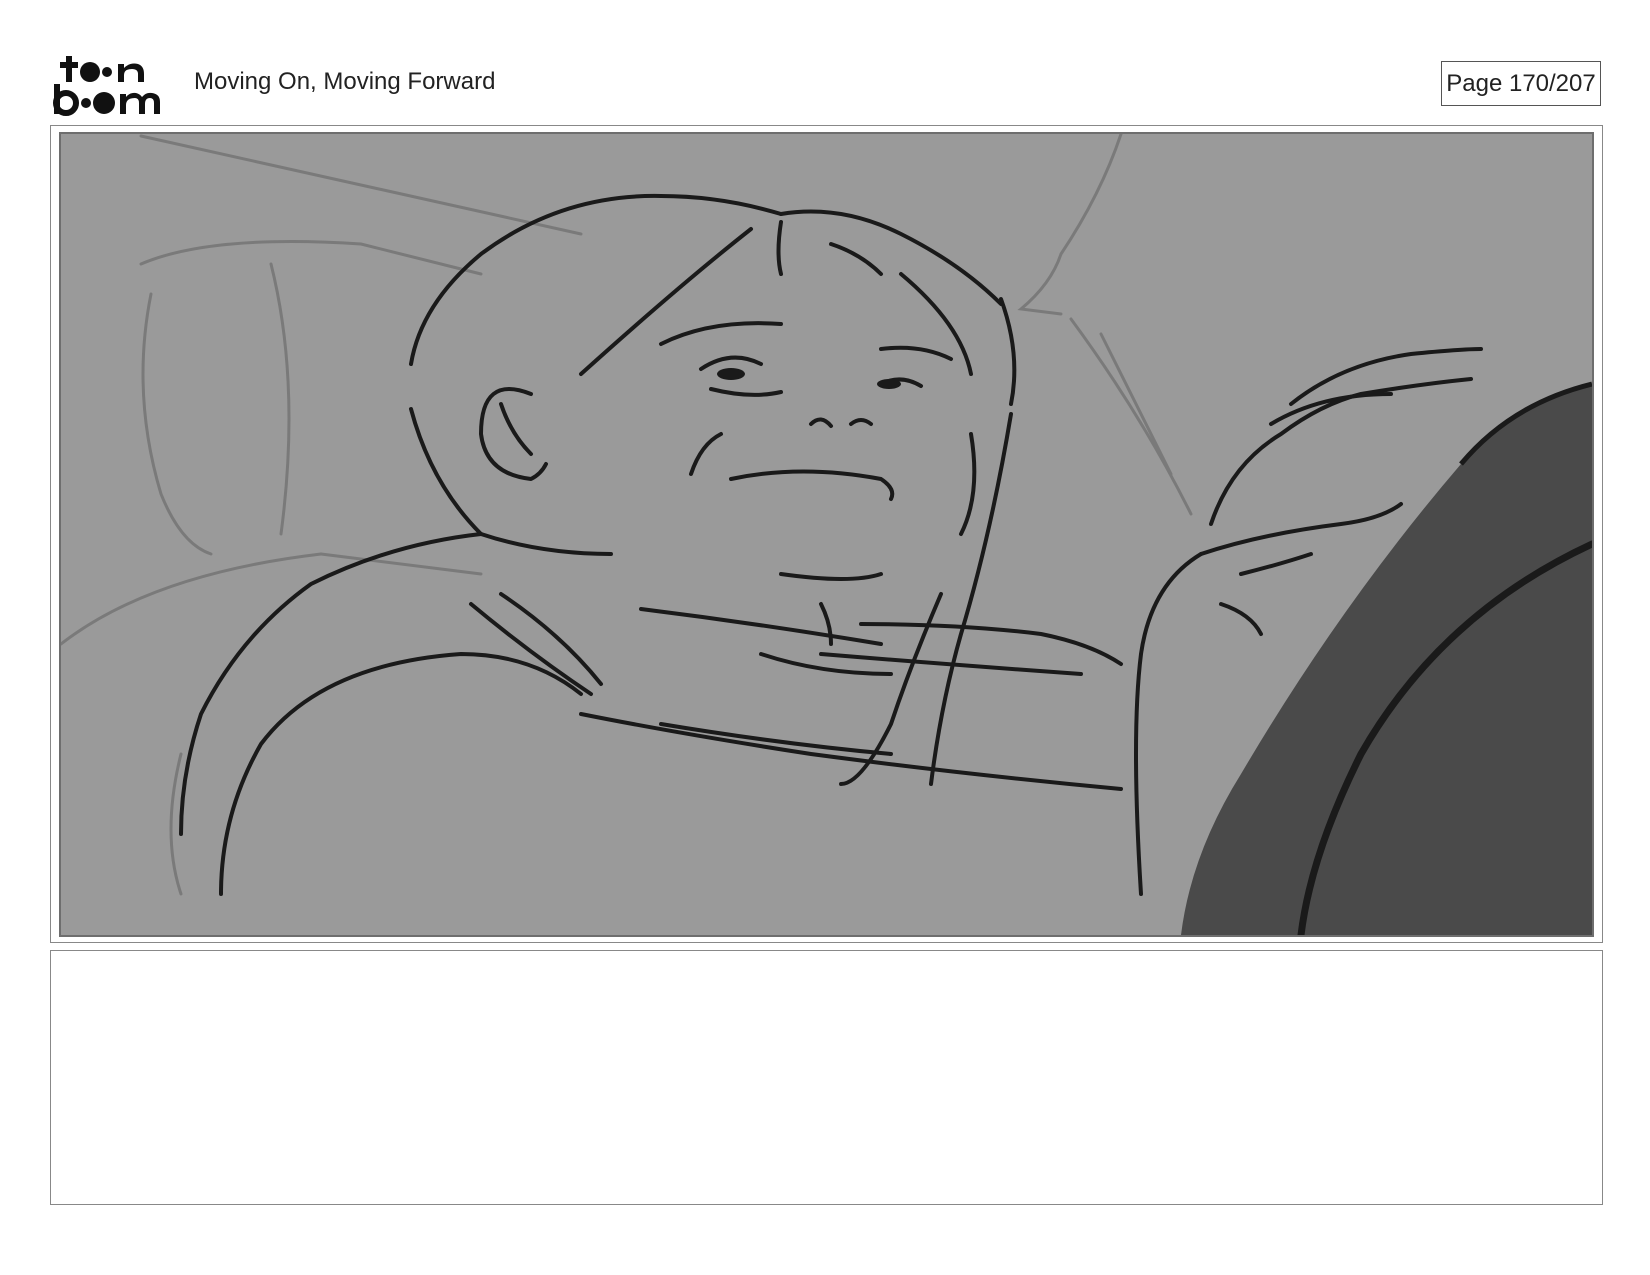  Describe the element at coordinates (1521, 83) in the screenshot. I see `page-number: Page 170/207` at that location.